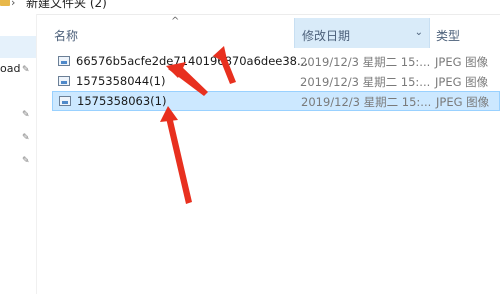 This screenshot has height=294, width=500. I want to click on breadcrumb-folder-label: 新建文件夹 (2), so click(66, 5).